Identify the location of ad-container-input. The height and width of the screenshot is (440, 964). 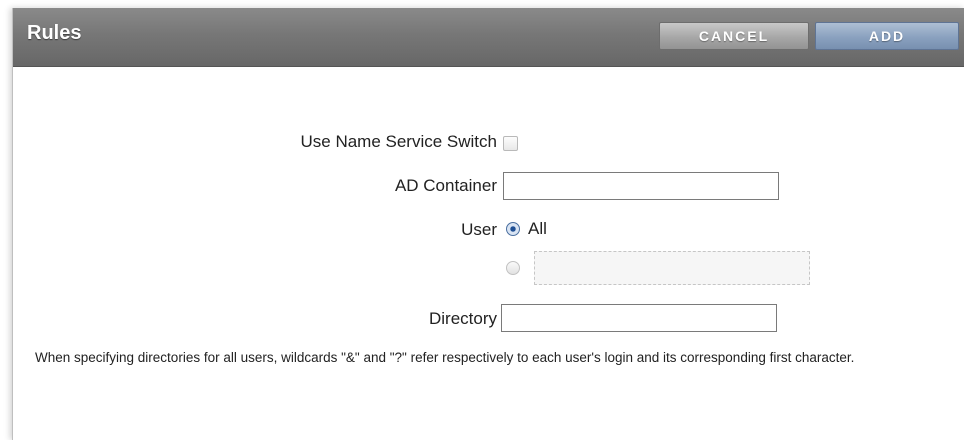
(641, 186).